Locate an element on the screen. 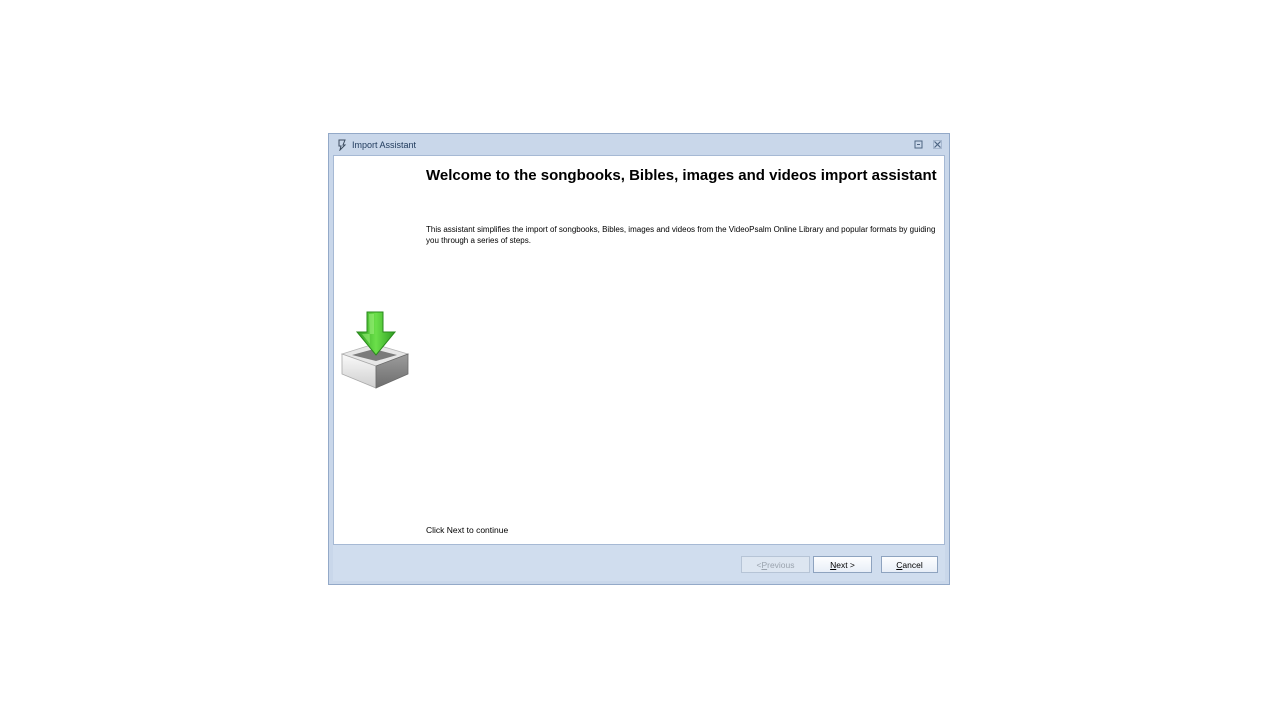  close-icon is located at coordinates (937, 144).